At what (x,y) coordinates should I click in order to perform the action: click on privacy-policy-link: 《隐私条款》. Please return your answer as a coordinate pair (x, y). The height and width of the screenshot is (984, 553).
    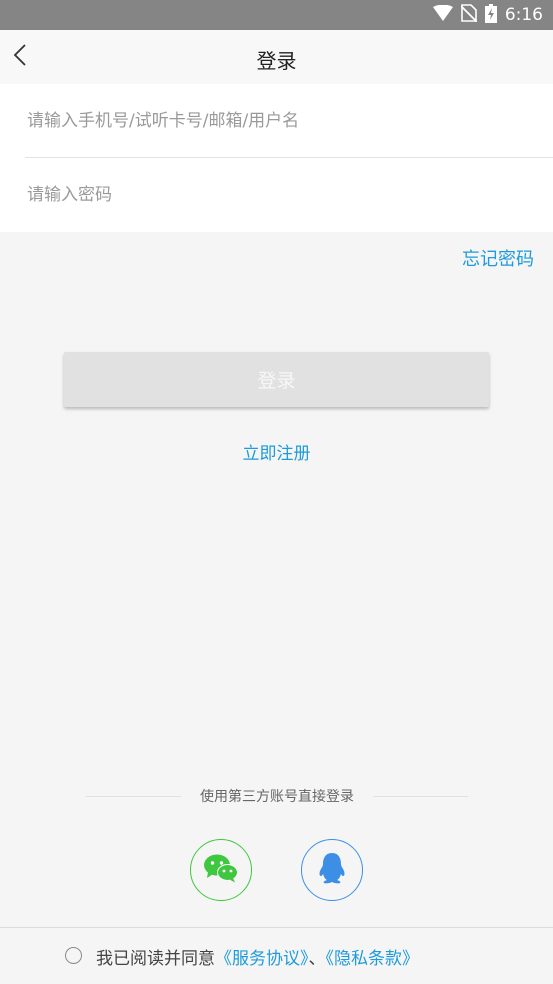
    Looking at the image, I should click on (373, 959).